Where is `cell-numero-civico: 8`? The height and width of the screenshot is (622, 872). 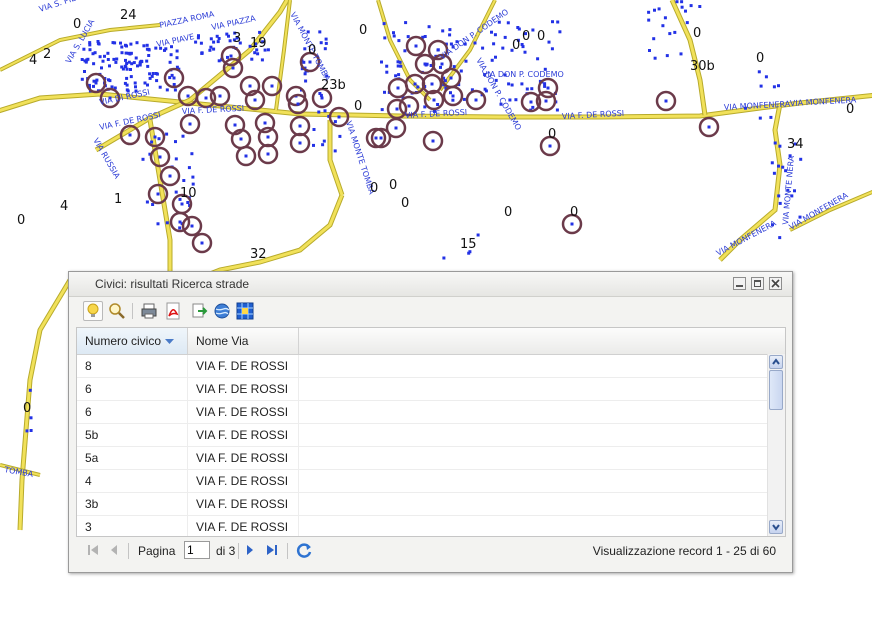 cell-numero-civico: 8 is located at coordinates (132, 366).